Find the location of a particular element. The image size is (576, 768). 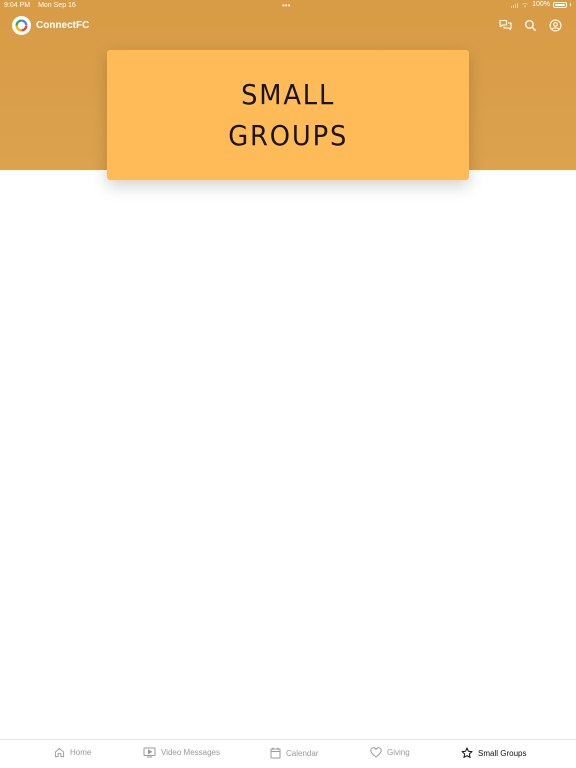

tab-small-groups-label: Small Groups is located at coordinates (502, 753).